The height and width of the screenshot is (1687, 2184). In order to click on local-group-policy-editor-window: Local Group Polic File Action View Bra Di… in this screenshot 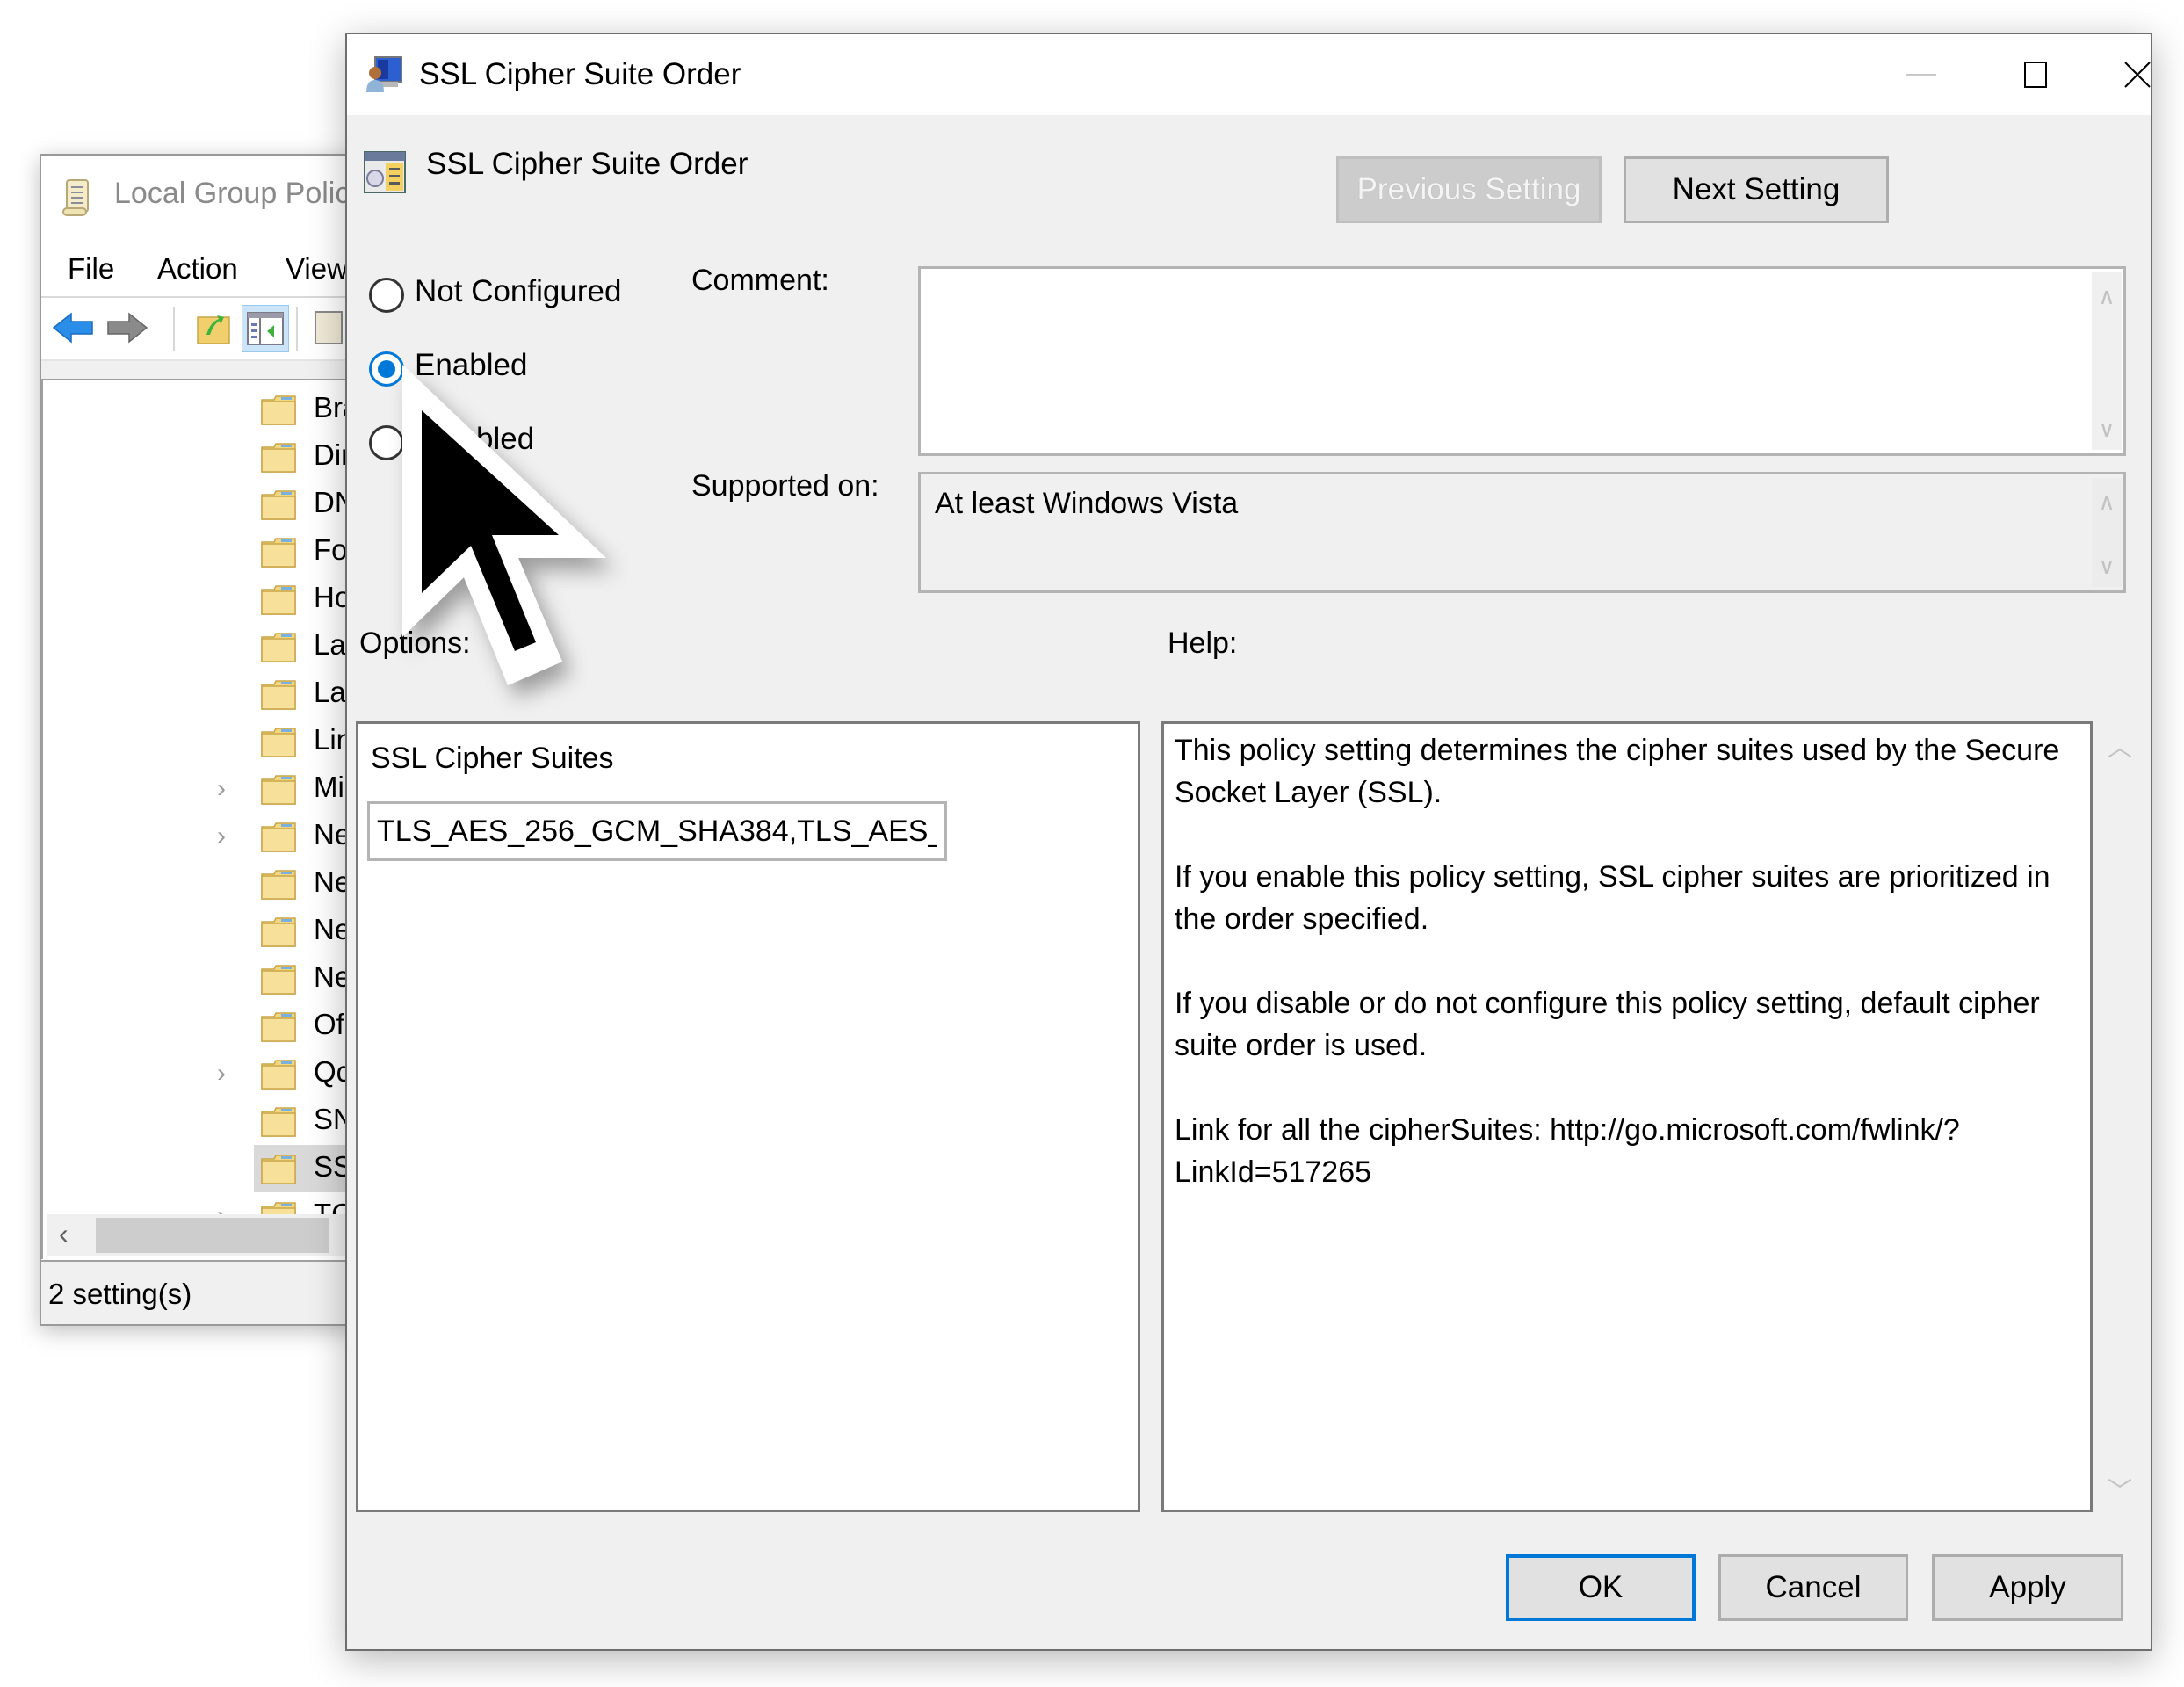, I will do `click(217, 740)`.